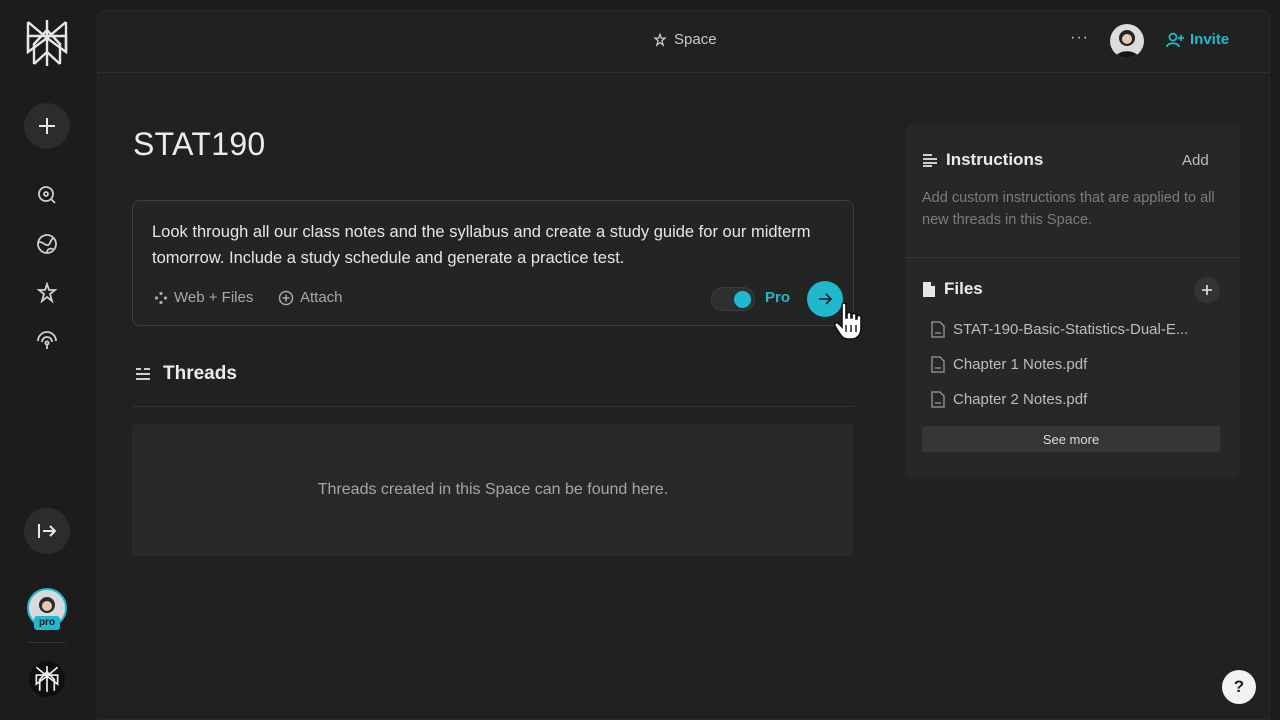  What do you see at coordinates (1020, 399) in the screenshot?
I see `file-name: Chapter 2 Notes.pdf` at bounding box center [1020, 399].